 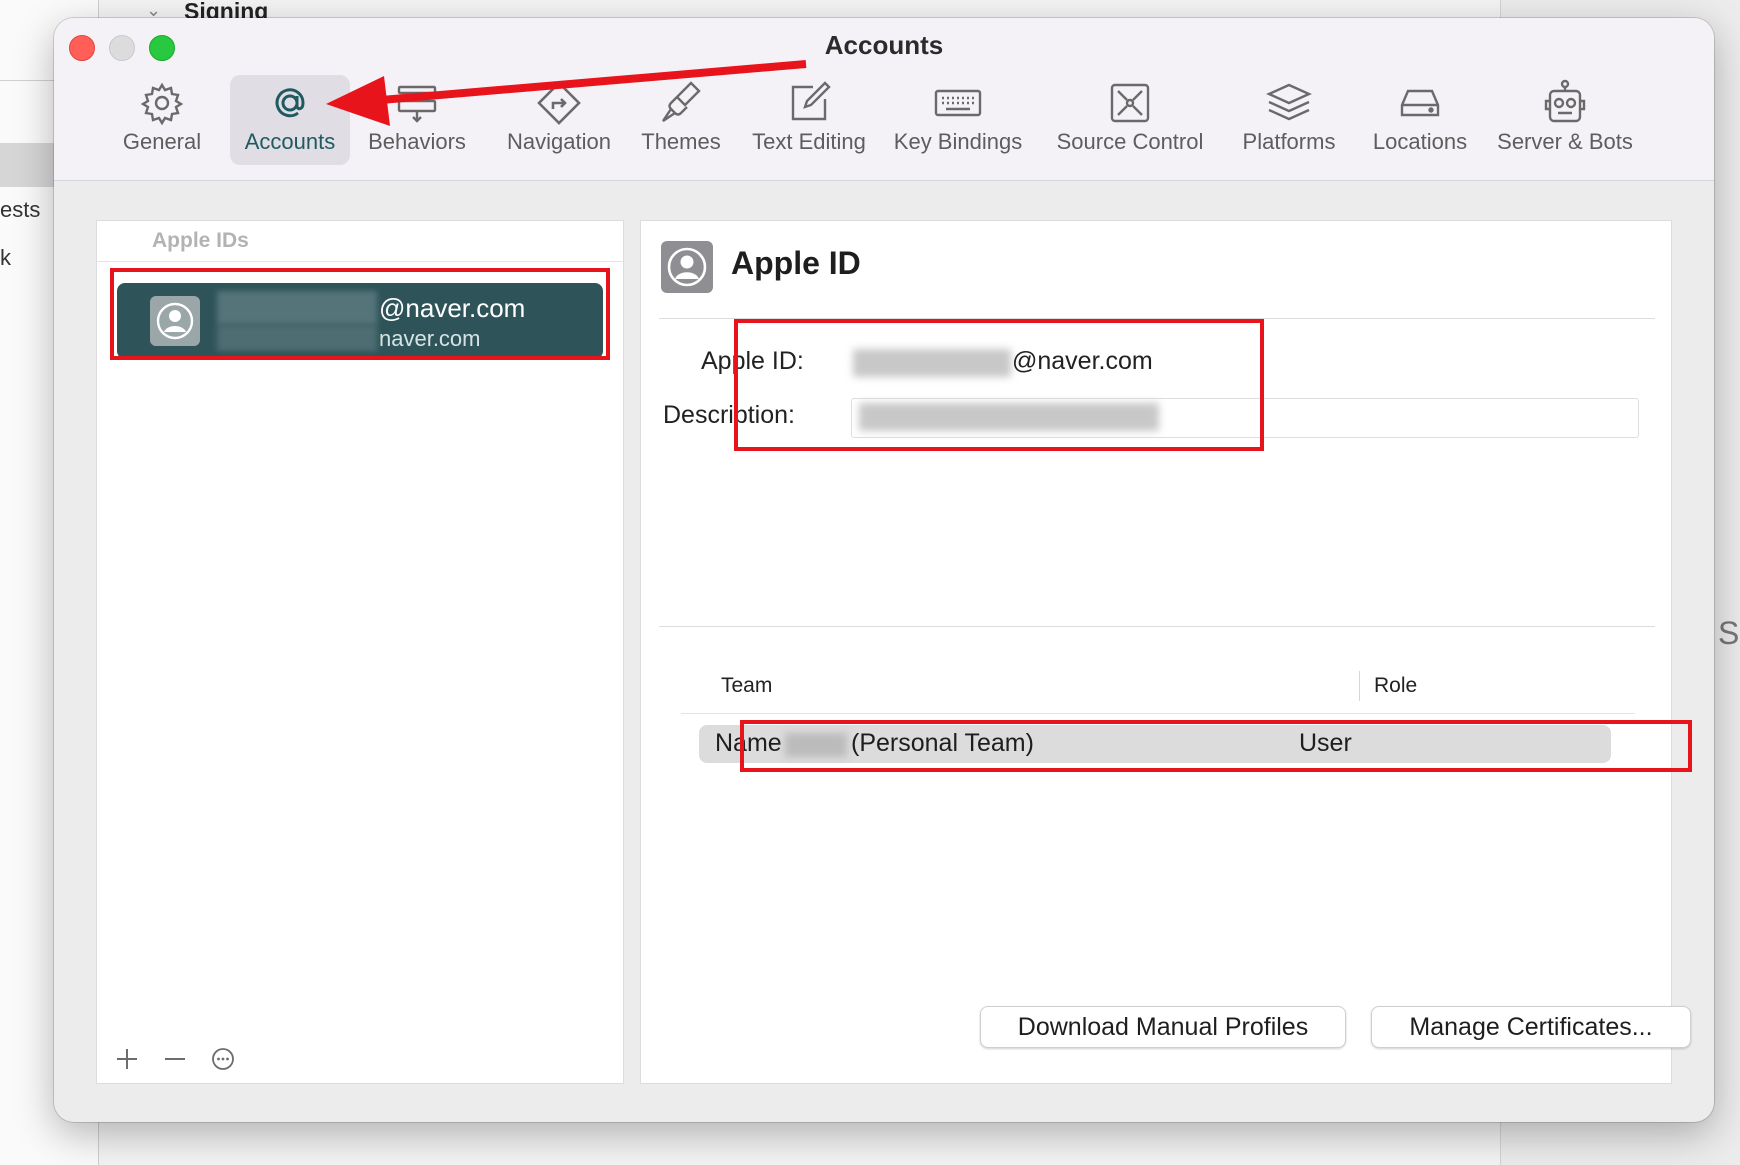 I want to click on tab-label: Platforms, so click(x=1289, y=141).